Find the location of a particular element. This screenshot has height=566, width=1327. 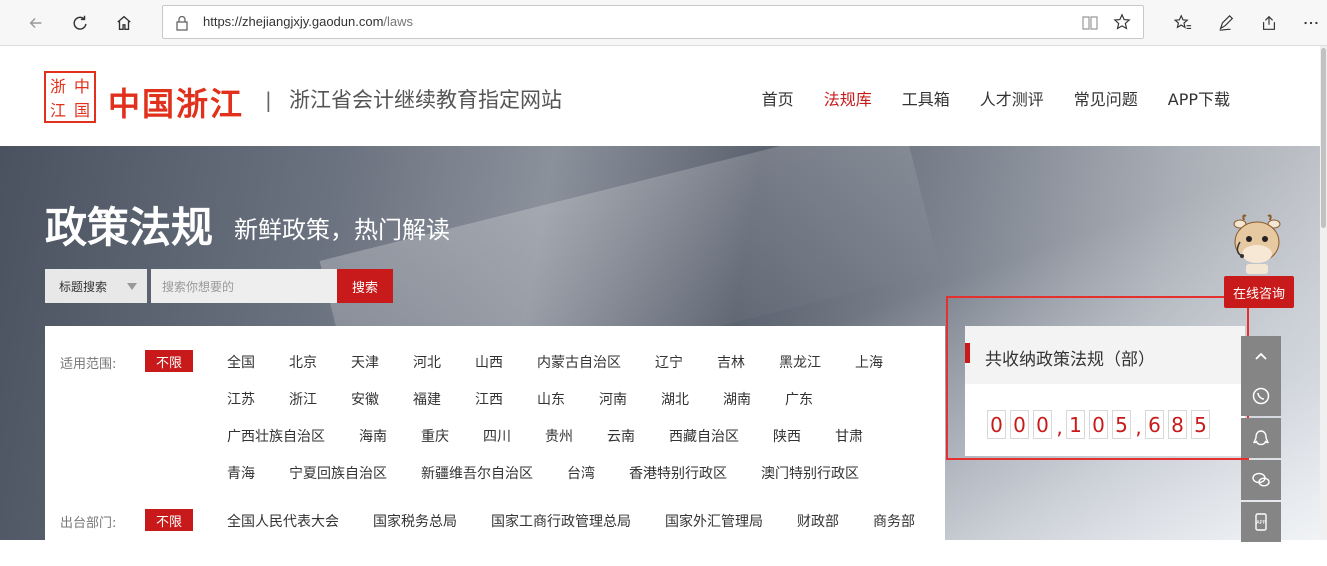

scope-option: 新疆维吾尔自治区 is located at coordinates (477, 473).